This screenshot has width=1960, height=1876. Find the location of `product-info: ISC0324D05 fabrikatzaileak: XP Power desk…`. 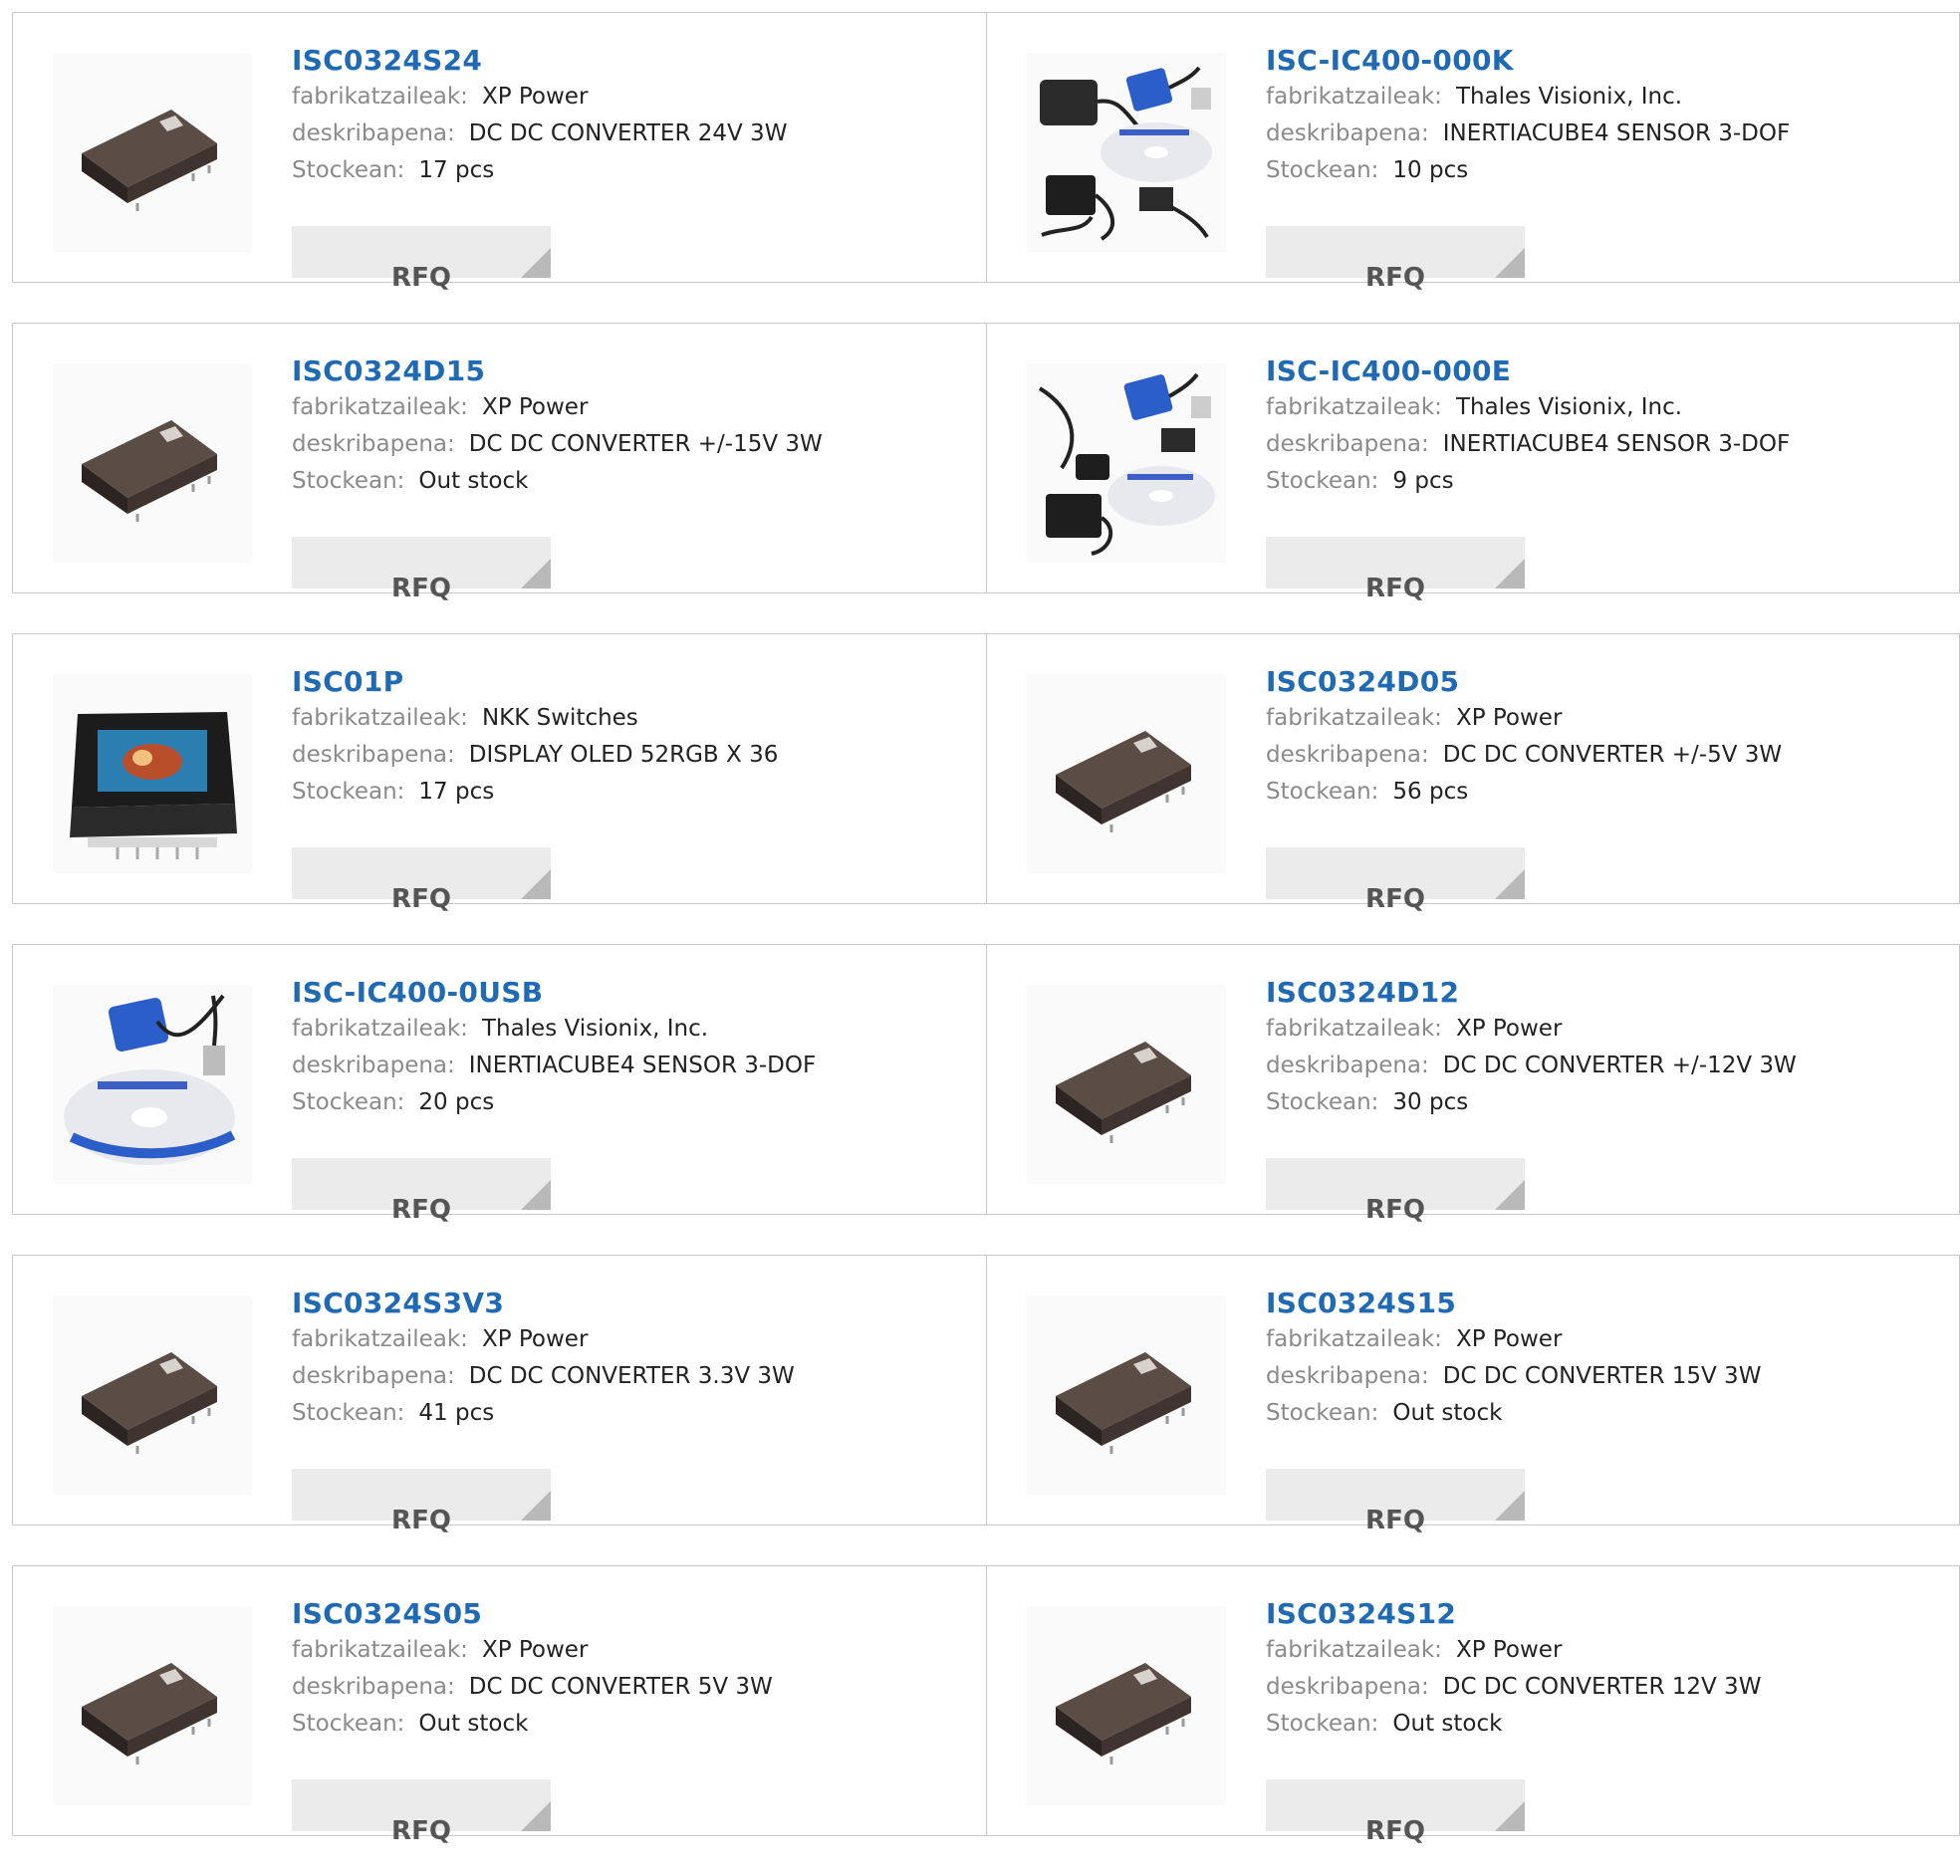

product-info: ISC0324D05 fabrikatzaileak: XP Power desk… is located at coordinates (1602, 789).